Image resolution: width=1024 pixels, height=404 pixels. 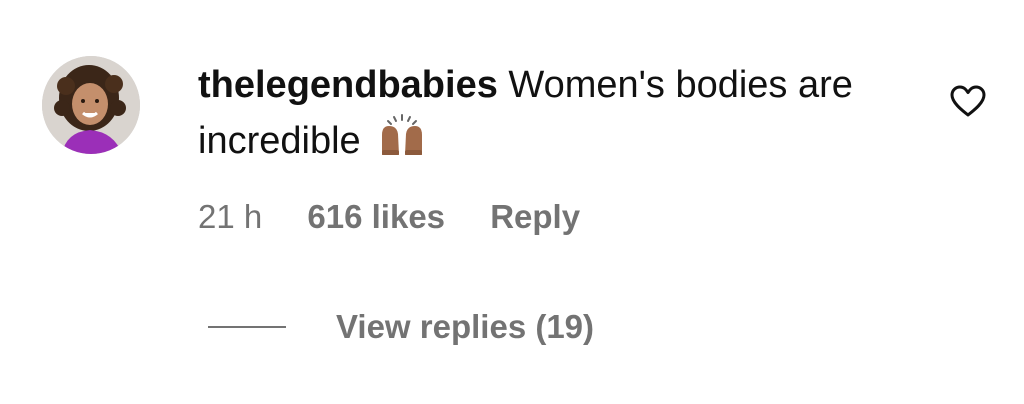 What do you see at coordinates (348, 85) in the screenshot?
I see `comment-username: thelegendbabies` at bounding box center [348, 85].